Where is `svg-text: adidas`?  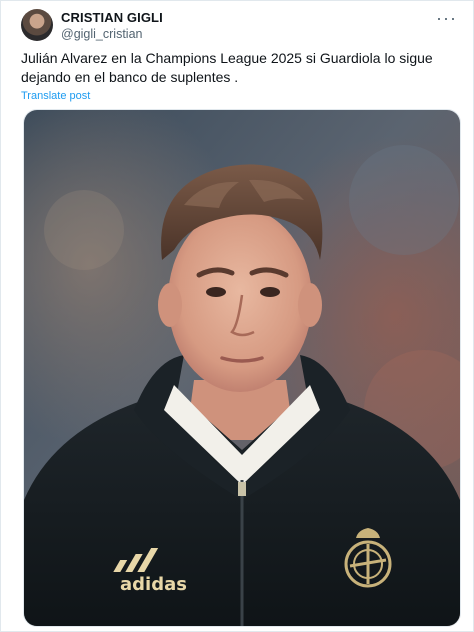 svg-text: adidas is located at coordinates (153, 584).